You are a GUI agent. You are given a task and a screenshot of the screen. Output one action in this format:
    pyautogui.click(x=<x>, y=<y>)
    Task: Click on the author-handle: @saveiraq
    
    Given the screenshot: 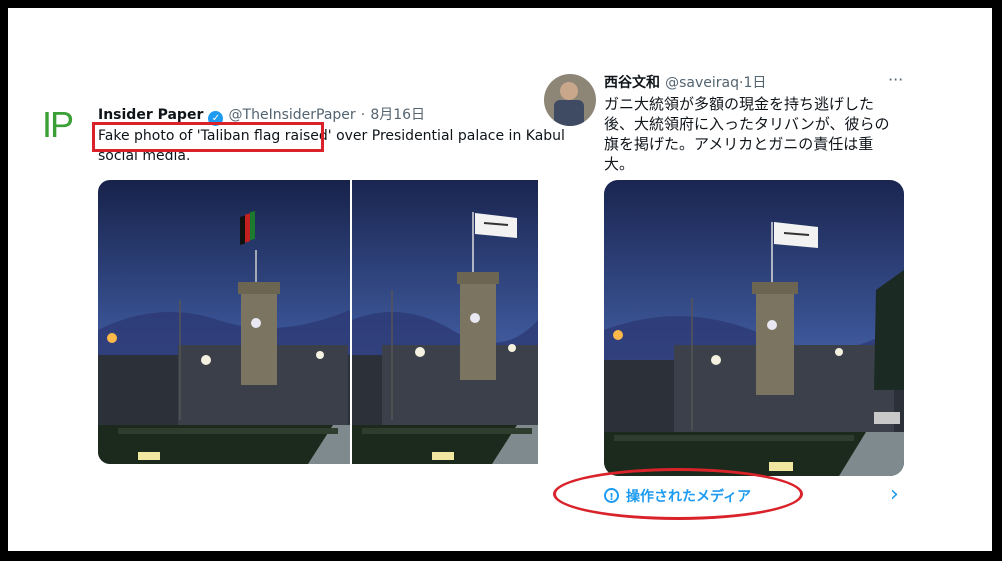 What is the action you would take?
    pyautogui.click(x=702, y=83)
    